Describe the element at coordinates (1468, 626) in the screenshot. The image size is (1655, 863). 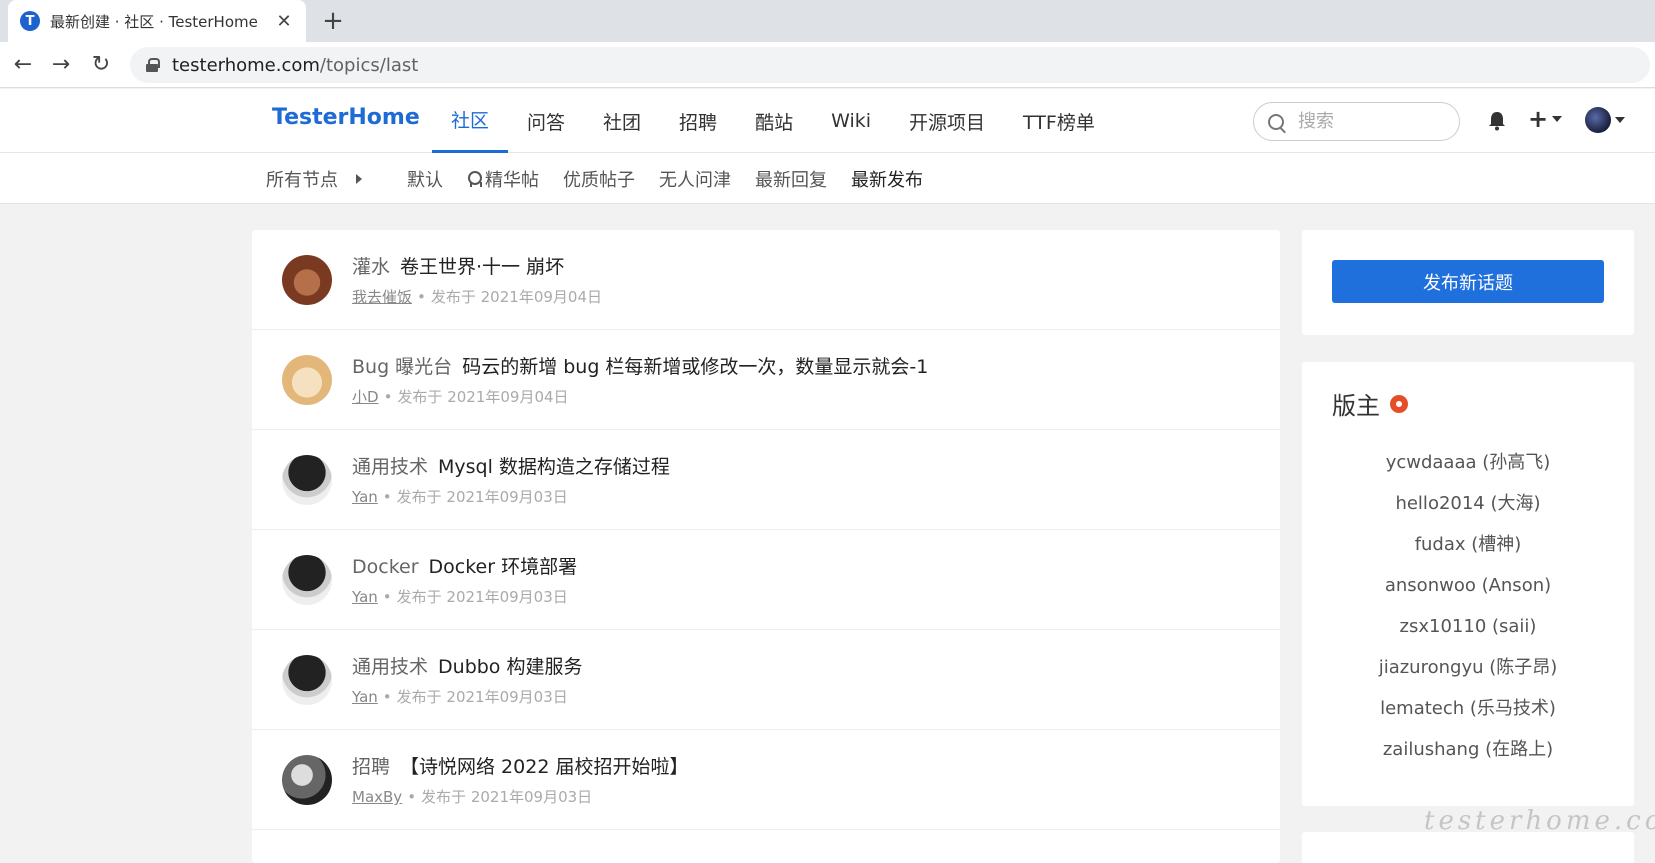
I see `moderator-link: zsx10110 (saii)` at that location.